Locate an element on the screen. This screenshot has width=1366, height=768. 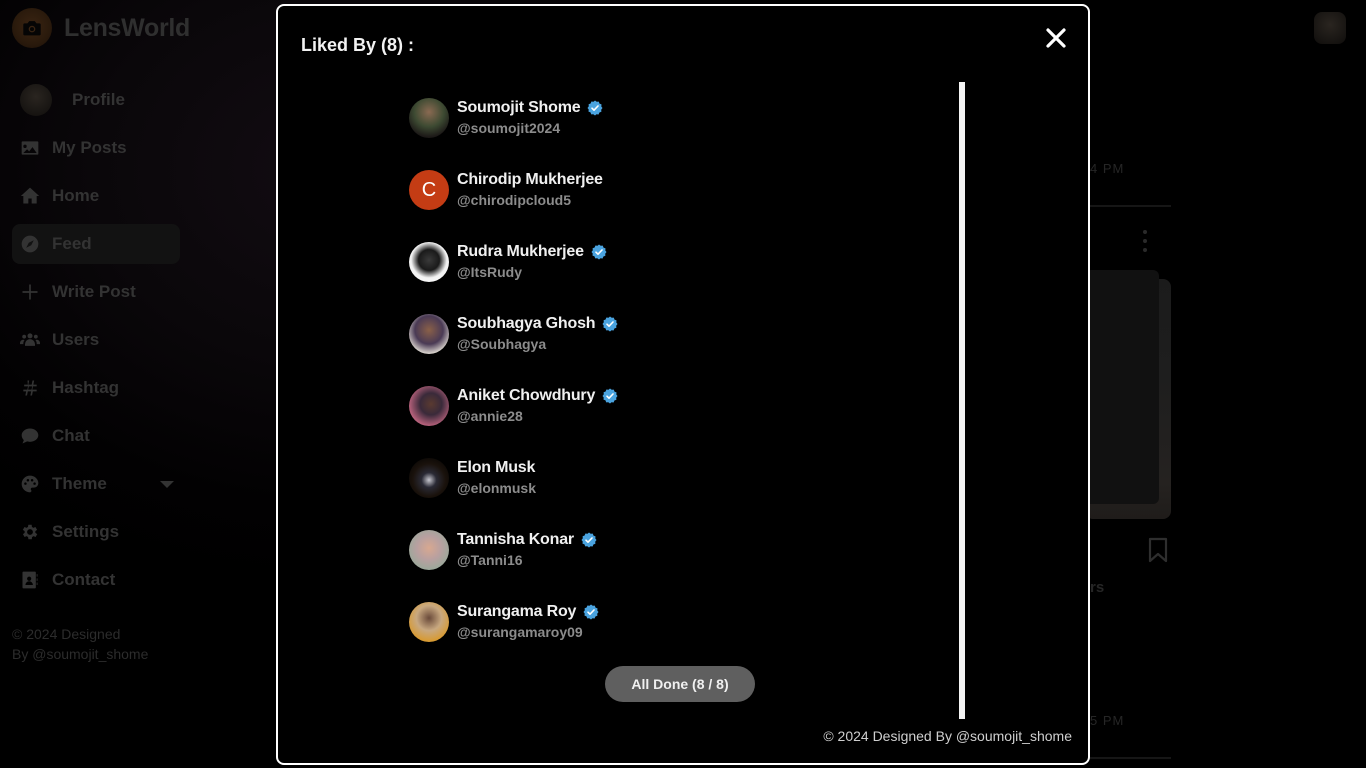
modal-title: Liked By (8) : is located at coordinates (358, 45).